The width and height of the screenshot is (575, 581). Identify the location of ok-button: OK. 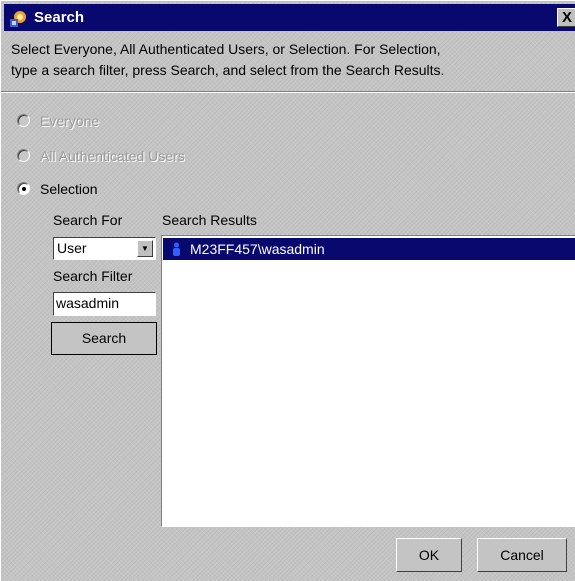
(429, 555).